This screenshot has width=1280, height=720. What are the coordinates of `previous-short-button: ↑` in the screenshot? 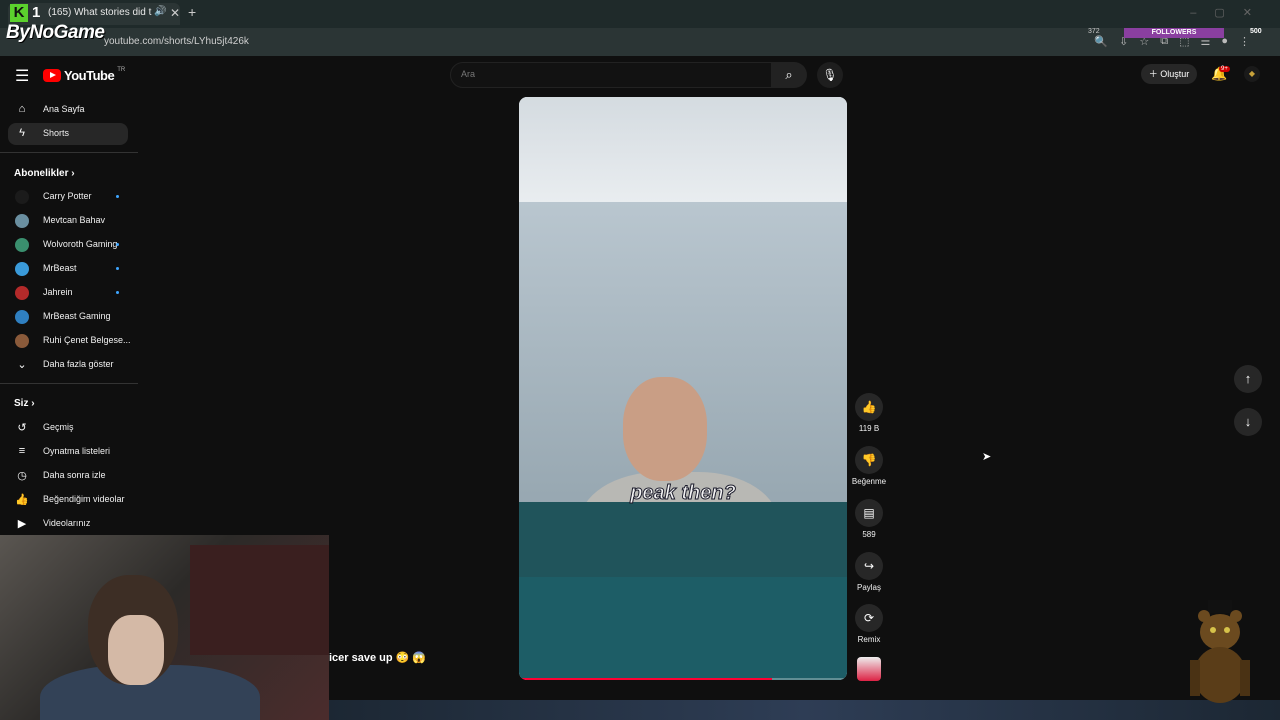 It's located at (1248, 379).